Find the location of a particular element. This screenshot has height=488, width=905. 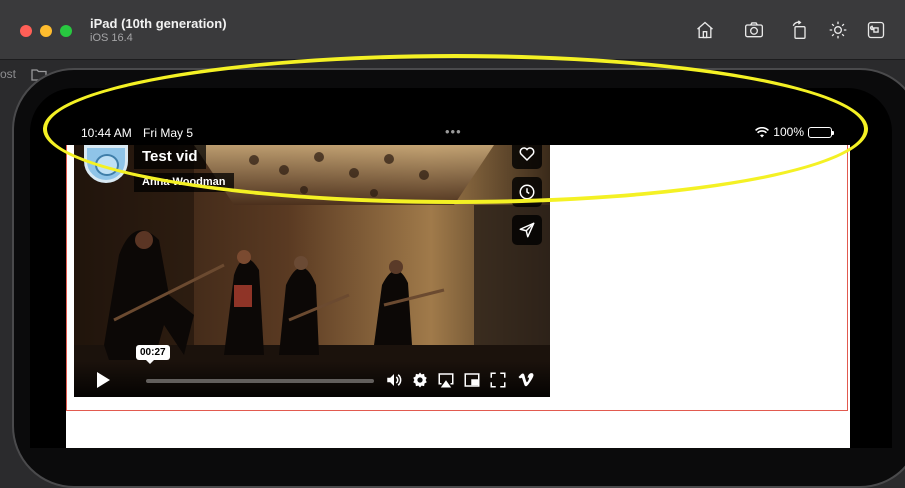

appearance-icon is located at coordinates (838, 30).